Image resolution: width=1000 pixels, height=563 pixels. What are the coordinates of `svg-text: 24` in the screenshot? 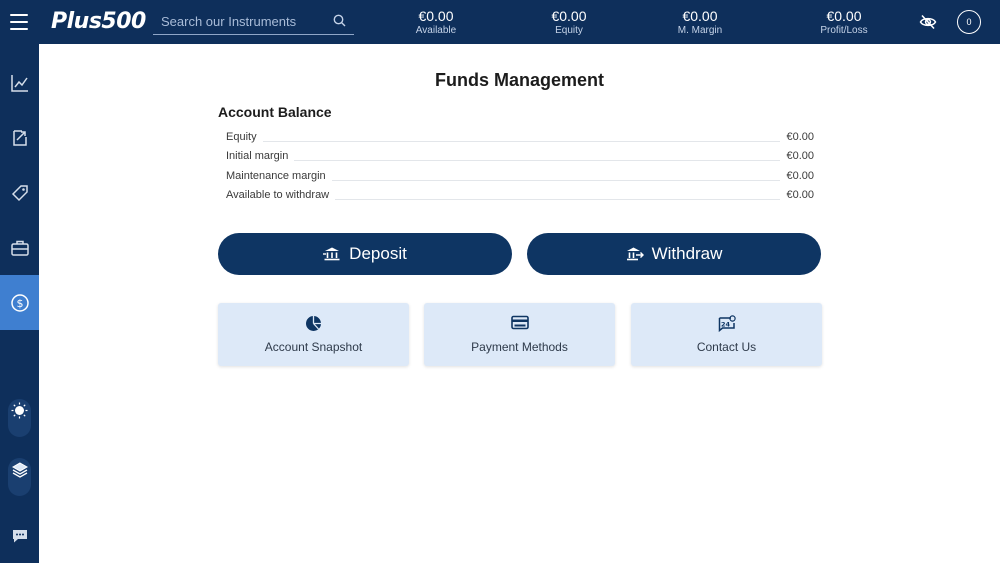 It's located at (725, 325).